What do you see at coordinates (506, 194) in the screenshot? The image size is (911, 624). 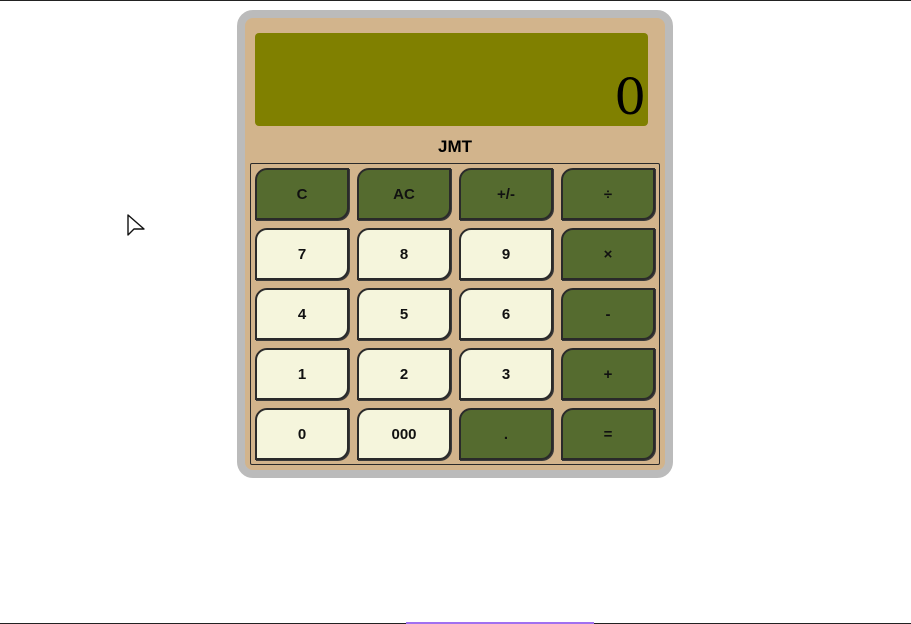 I see `toggle-sign-button: +/-` at bounding box center [506, 194].